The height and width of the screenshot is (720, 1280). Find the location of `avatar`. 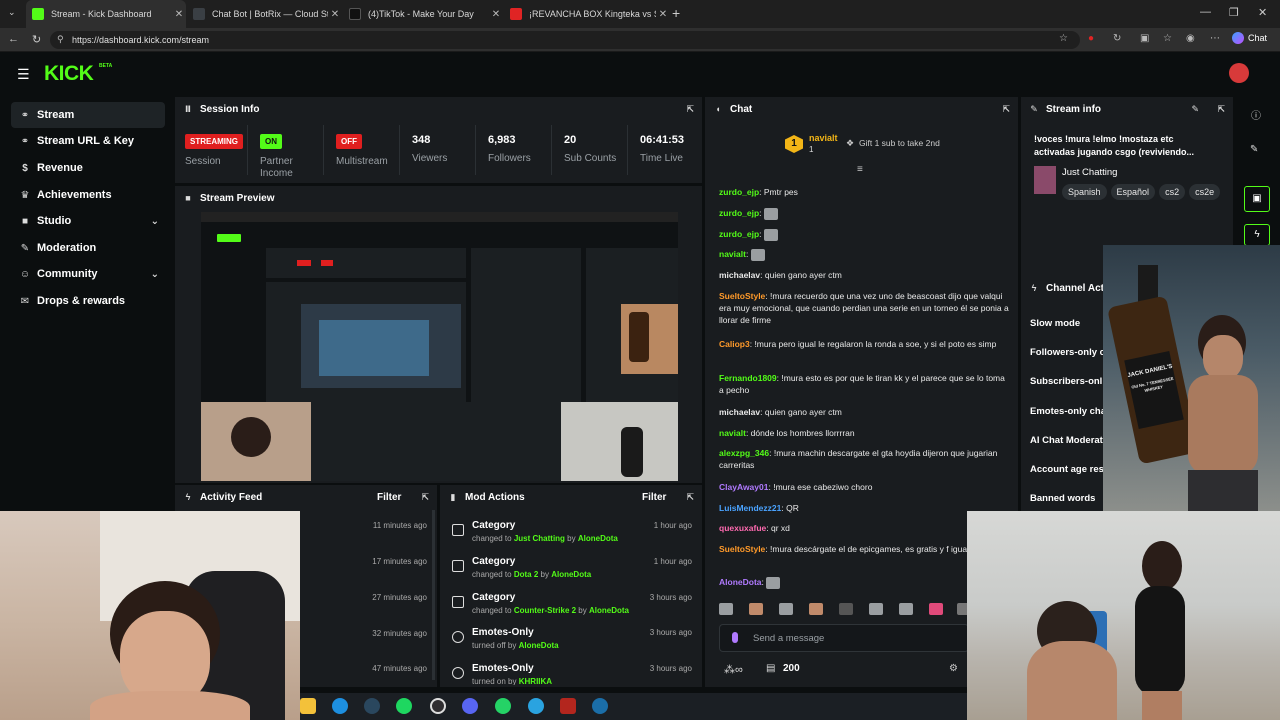

avatar is located at coordinates (1239, 73).